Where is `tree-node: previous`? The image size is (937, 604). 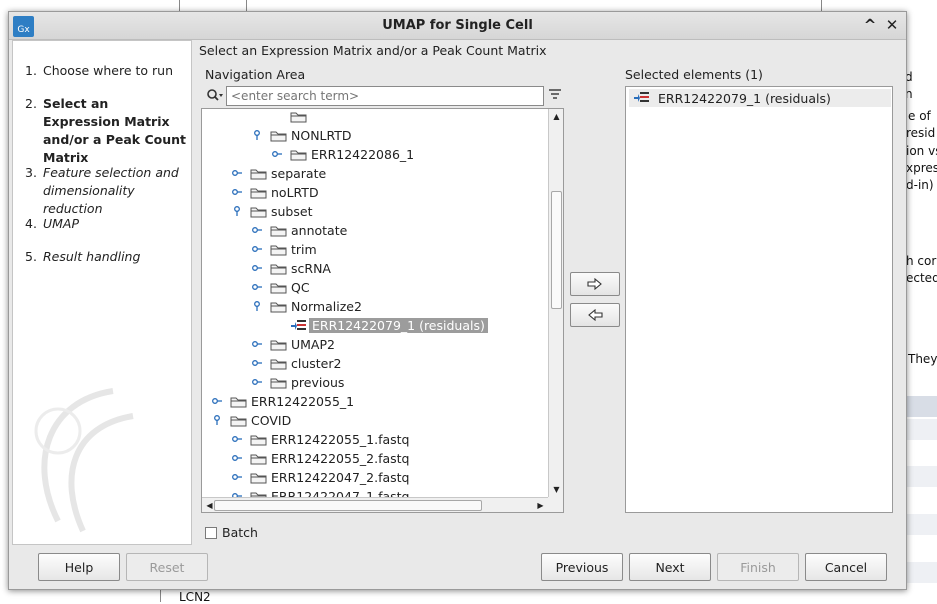 tree-node: previous is located at coordinates (307, 382).